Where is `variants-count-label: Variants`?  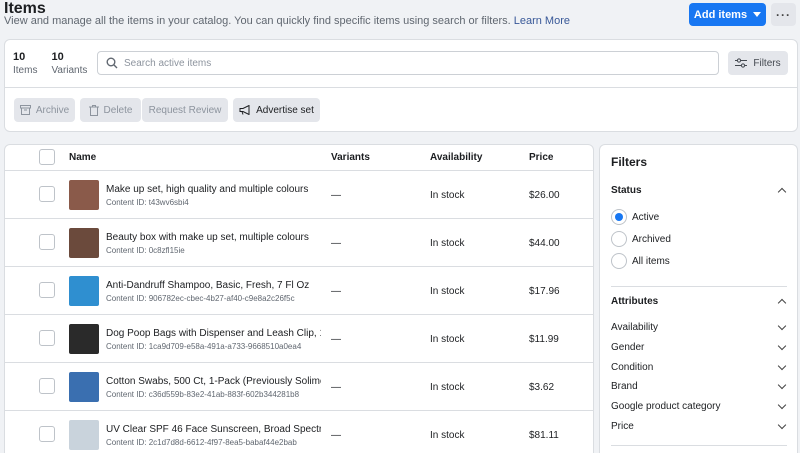
variants-count-label: Variants is located at coordinates (69, 70).